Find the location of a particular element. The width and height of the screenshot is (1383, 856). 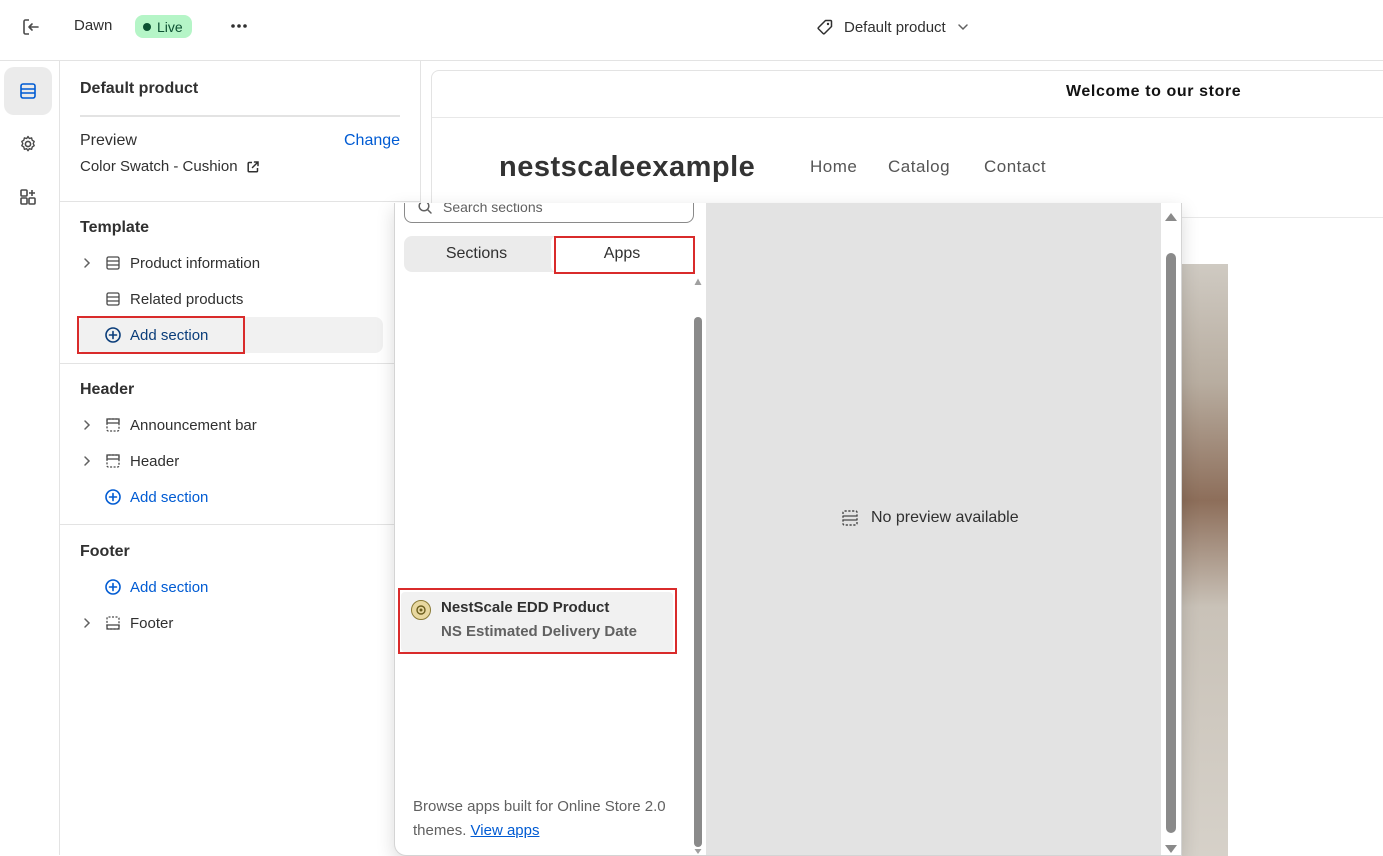

tree-item-label: Product information is located at coordinates (195, 263).